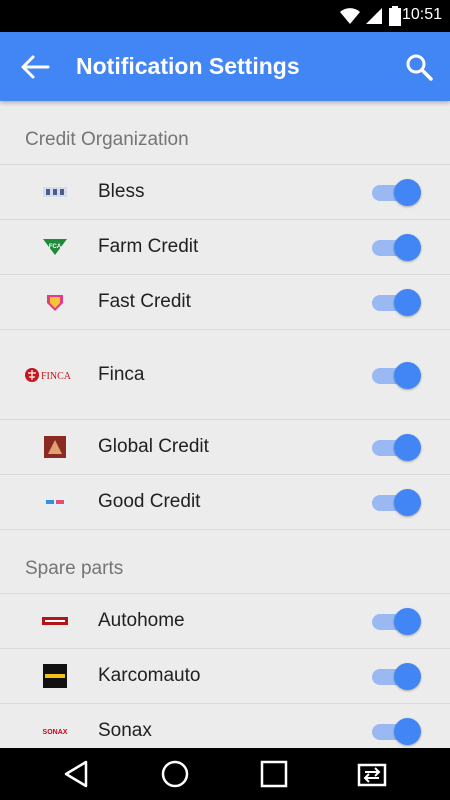  I want to click on item-label: Sonax, so click(125, 730).